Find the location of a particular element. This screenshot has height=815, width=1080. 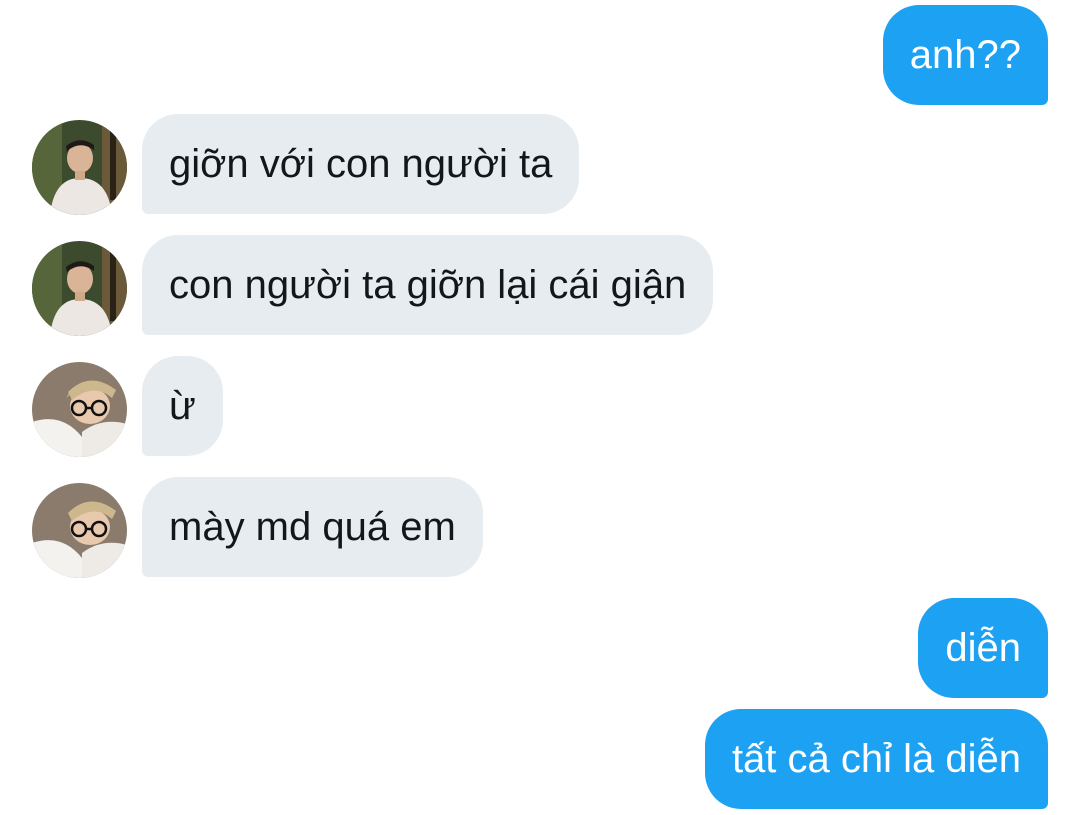

message-text: ừ is located at coordinates (182, 406).